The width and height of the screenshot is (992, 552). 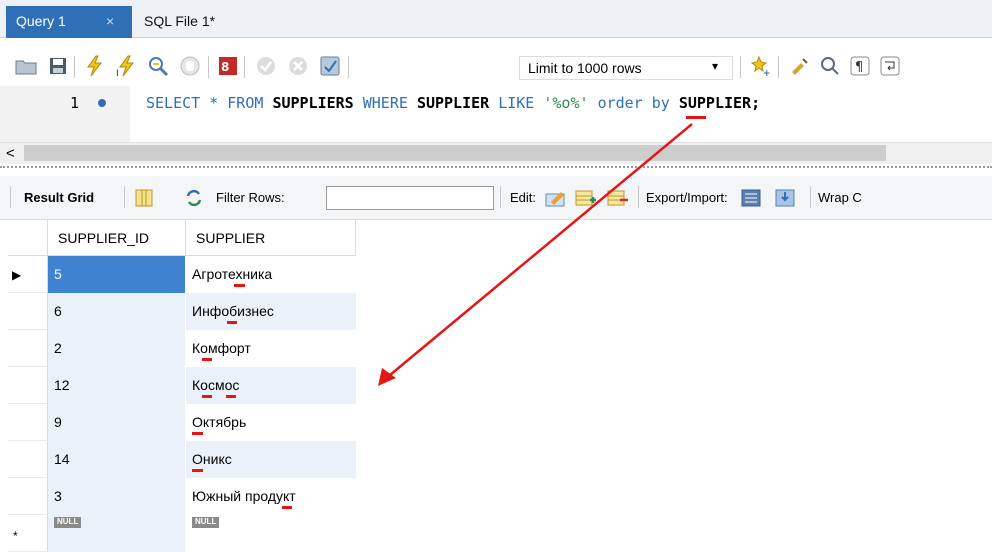 I want to click on cell-supplier-id: NULL, so click(x=117, y=533).